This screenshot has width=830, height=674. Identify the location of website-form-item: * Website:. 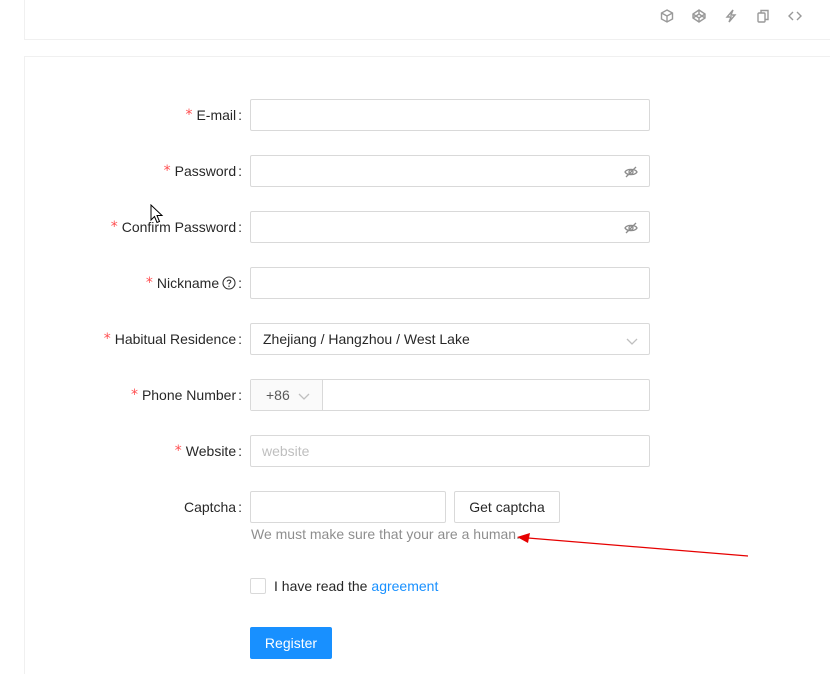
(415, 451).